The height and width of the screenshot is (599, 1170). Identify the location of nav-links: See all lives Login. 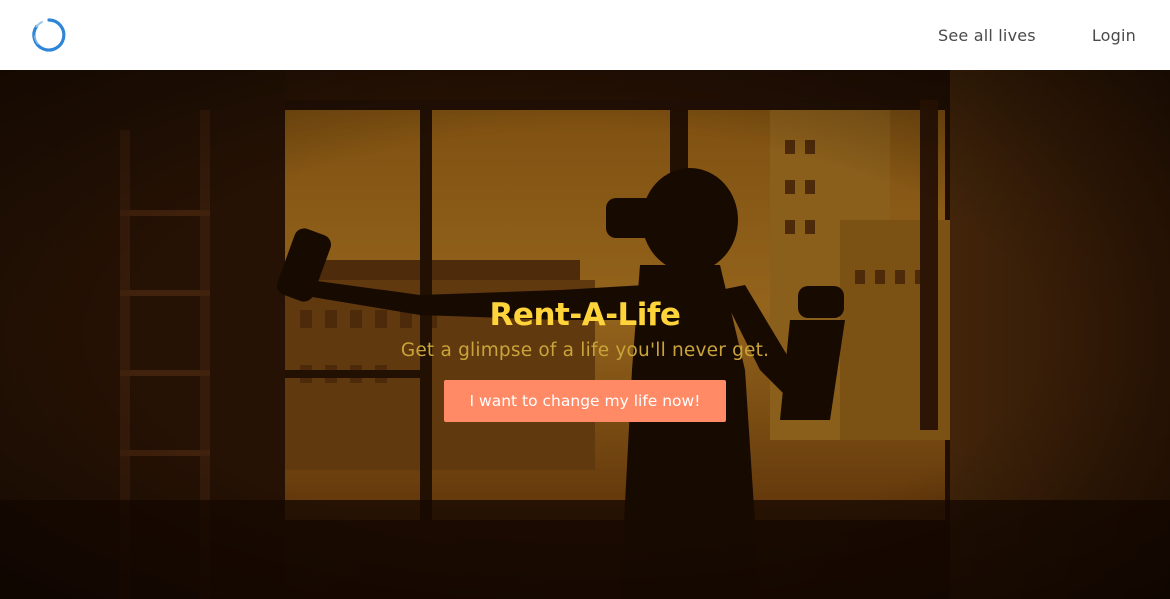
(1037, 35).